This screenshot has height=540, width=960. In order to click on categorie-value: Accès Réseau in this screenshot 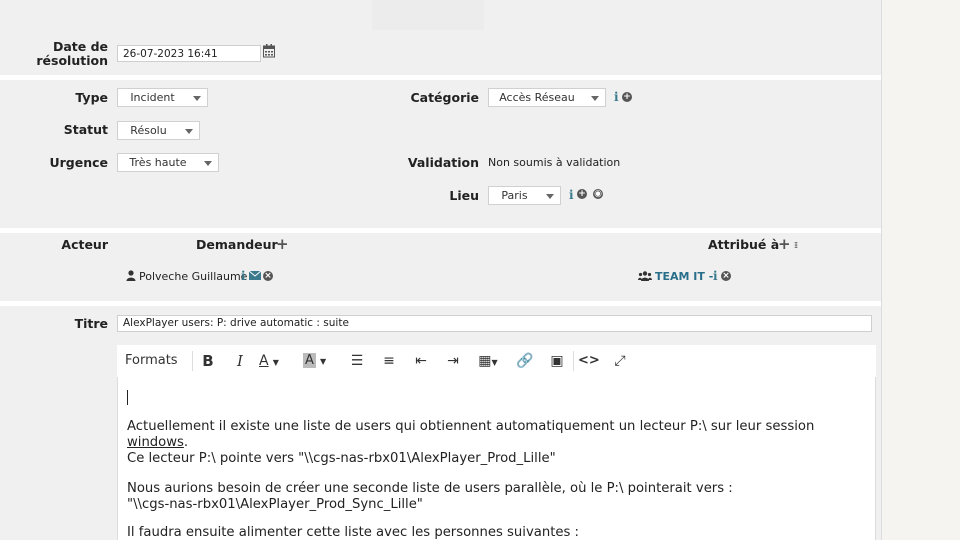, I will do `click(537, 97)`.